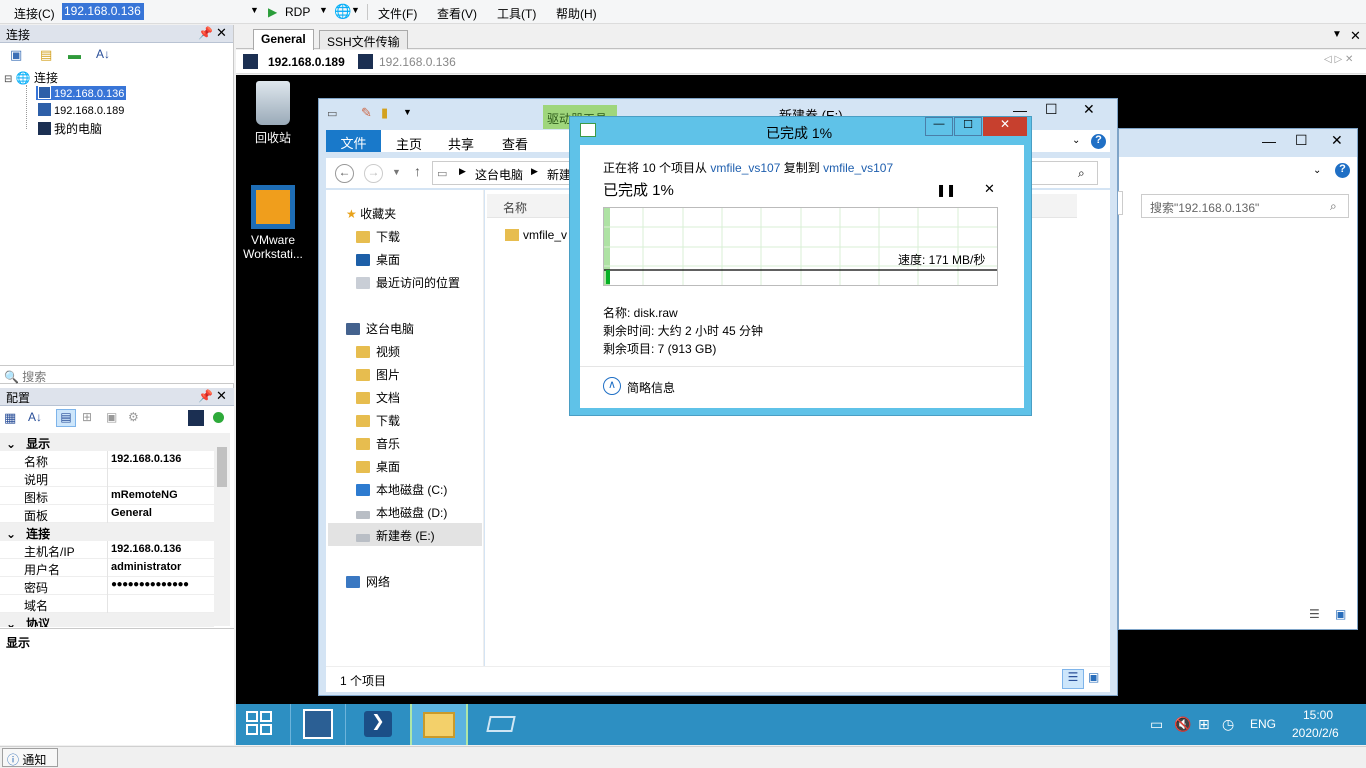 This screenshot has height=768, width=1366. I want to click on pause-icon: ❚❚, so click(946, 190).